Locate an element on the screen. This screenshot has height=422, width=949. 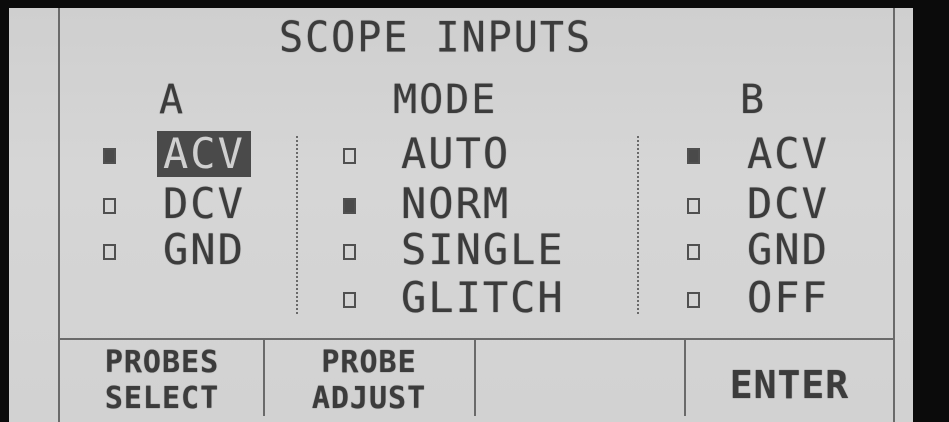
mode-glitch-option: GLITCH is located at coordinates (483, 298).